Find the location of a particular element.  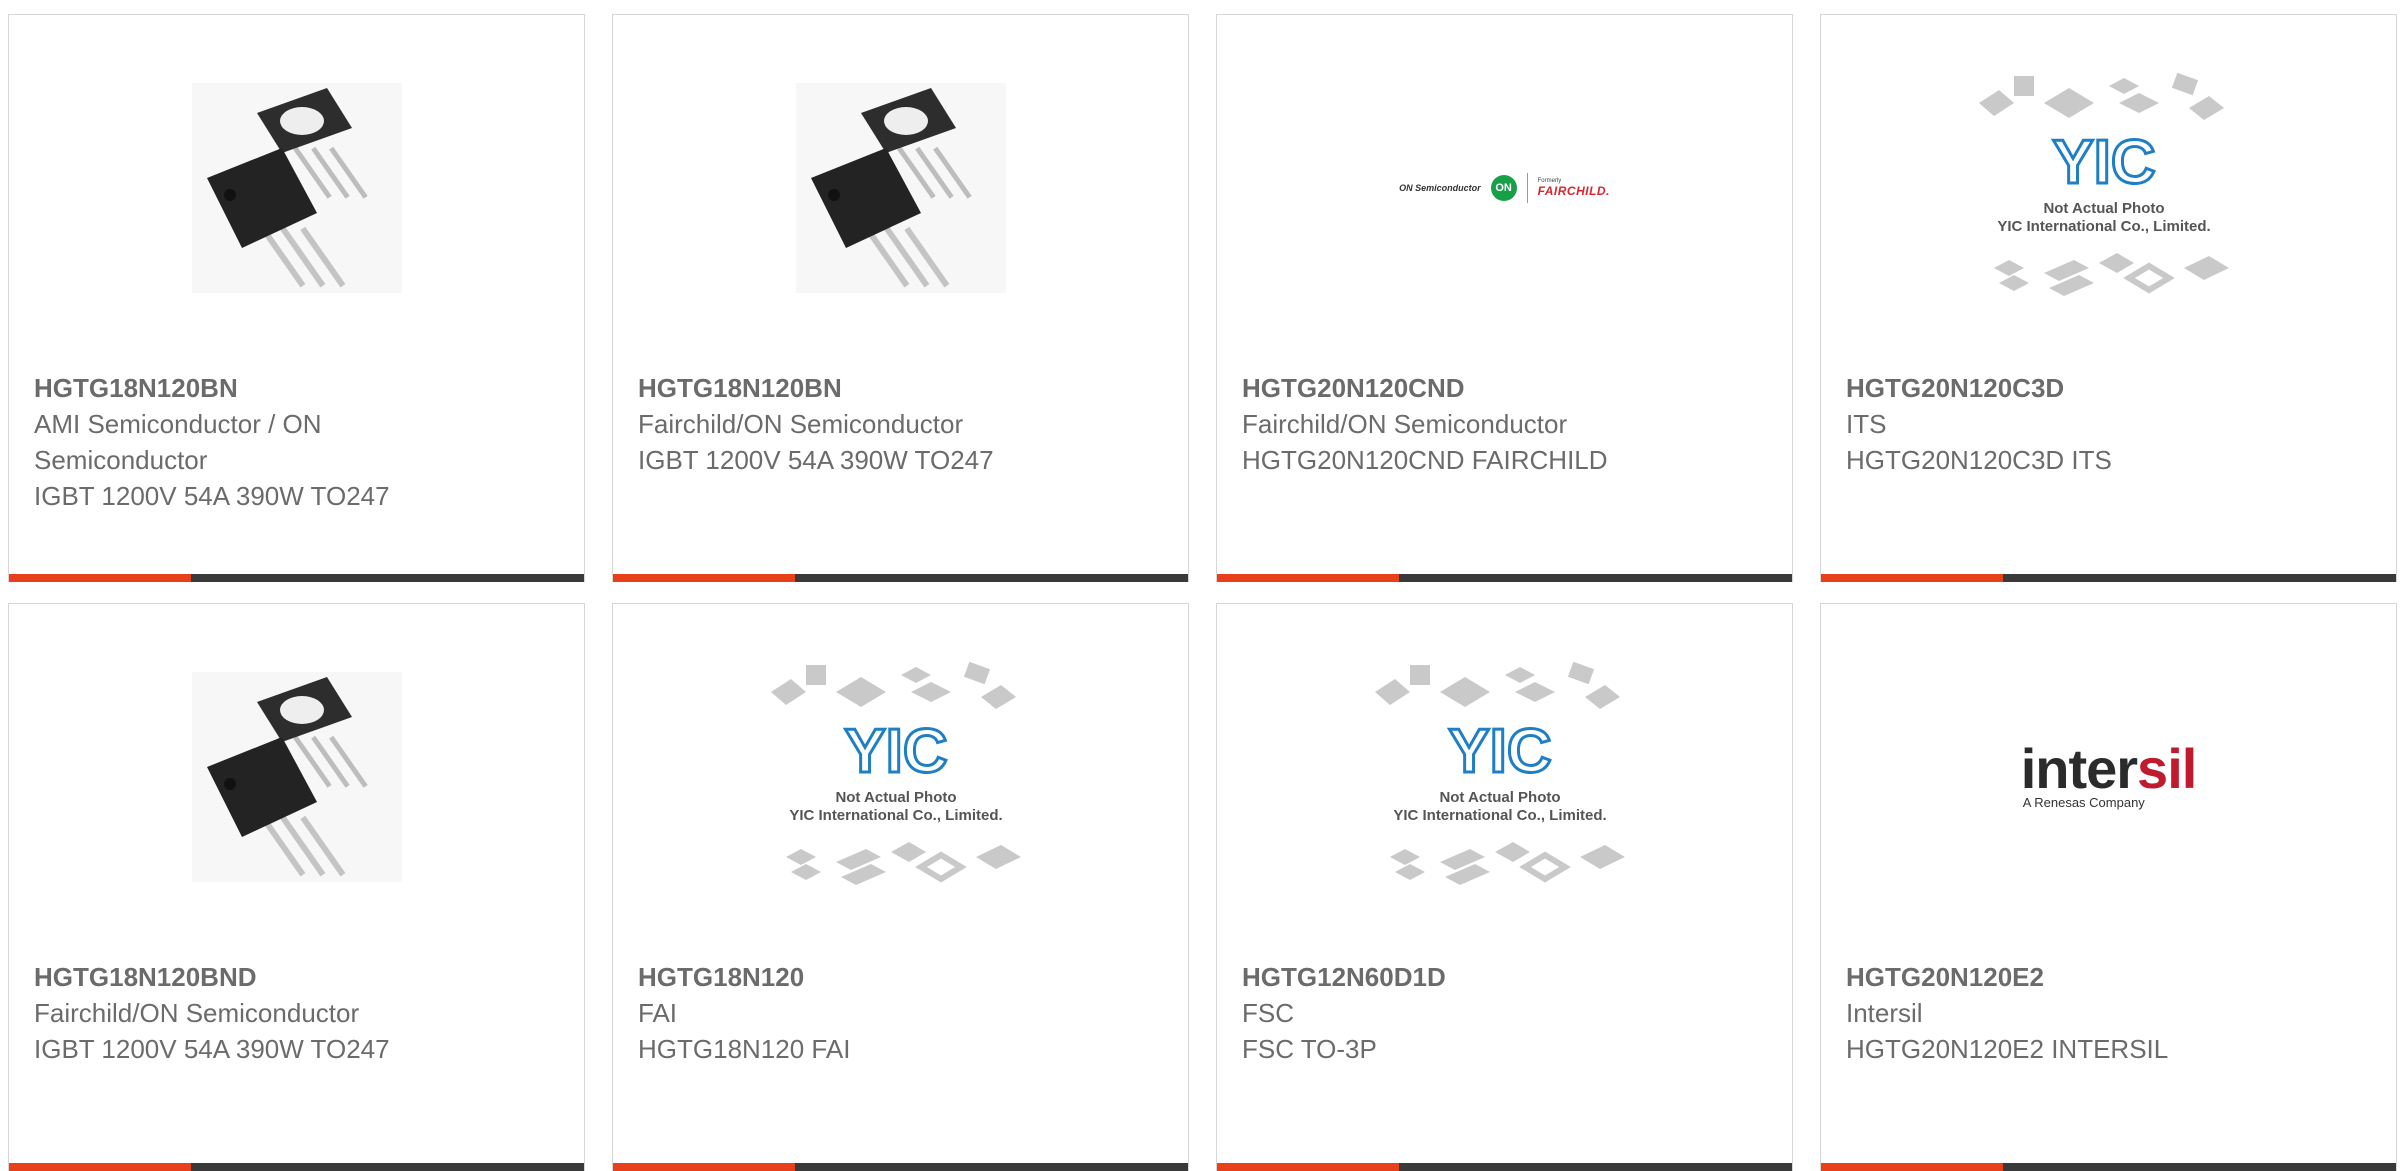

on-logo-icon: ON is located at coordinates (1503, 187).